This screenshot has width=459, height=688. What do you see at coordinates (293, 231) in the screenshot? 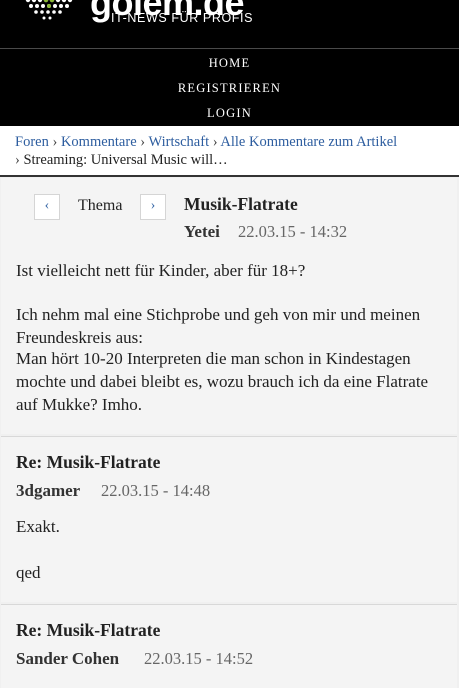
I see `post-date: 22.03.15 - 14:32` at bounding box center [293, 231].